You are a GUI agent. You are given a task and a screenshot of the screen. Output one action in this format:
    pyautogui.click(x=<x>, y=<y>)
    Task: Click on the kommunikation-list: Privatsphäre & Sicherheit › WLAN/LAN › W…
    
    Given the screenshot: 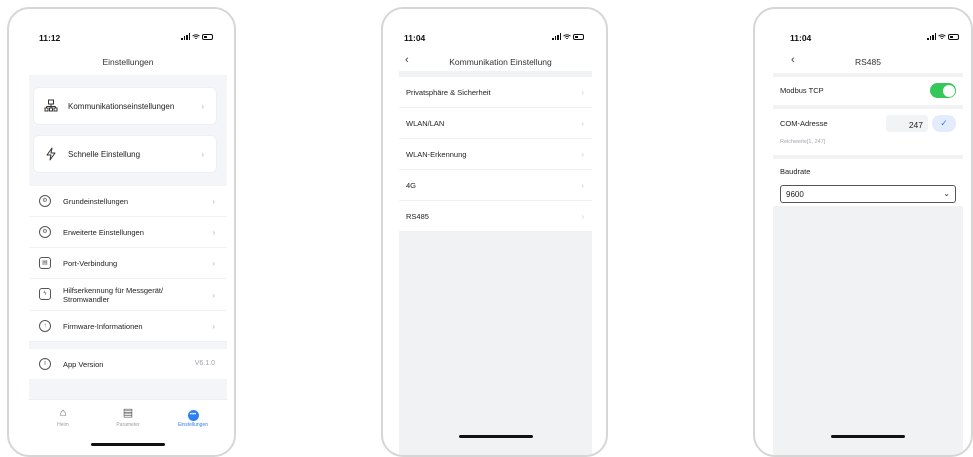 What is the action you would take?
    pyautogui.click(x=495, y=154)
    